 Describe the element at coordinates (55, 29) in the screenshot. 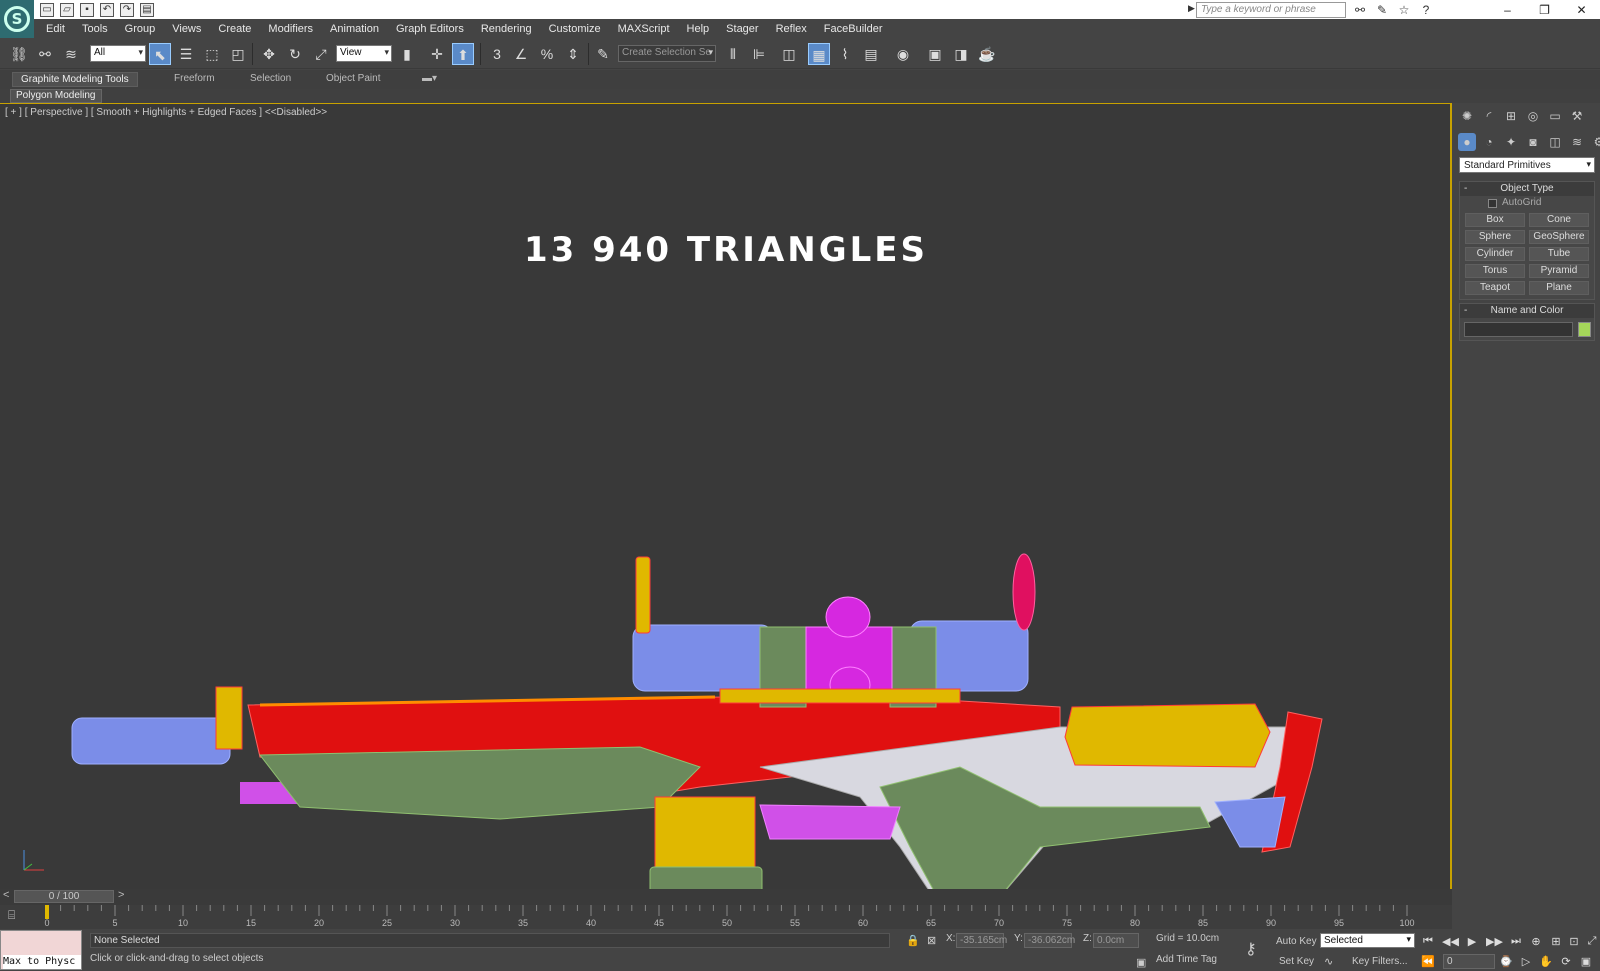

I see `menu-edit: Edit` at that location.